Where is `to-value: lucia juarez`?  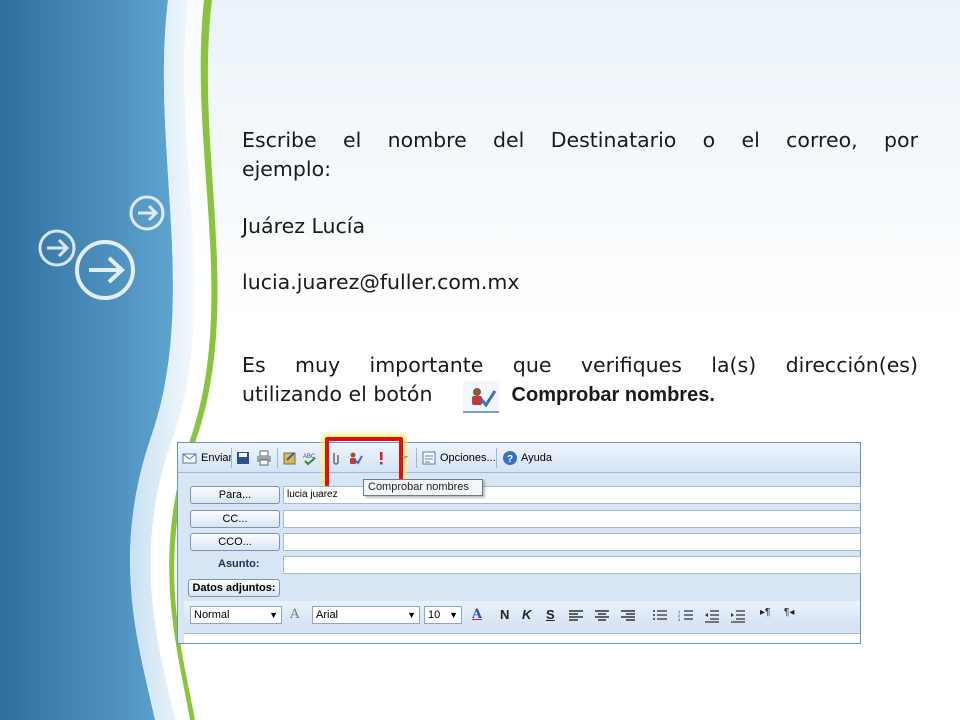 to-value: lucia juarez is located at coordinates (312, 494).